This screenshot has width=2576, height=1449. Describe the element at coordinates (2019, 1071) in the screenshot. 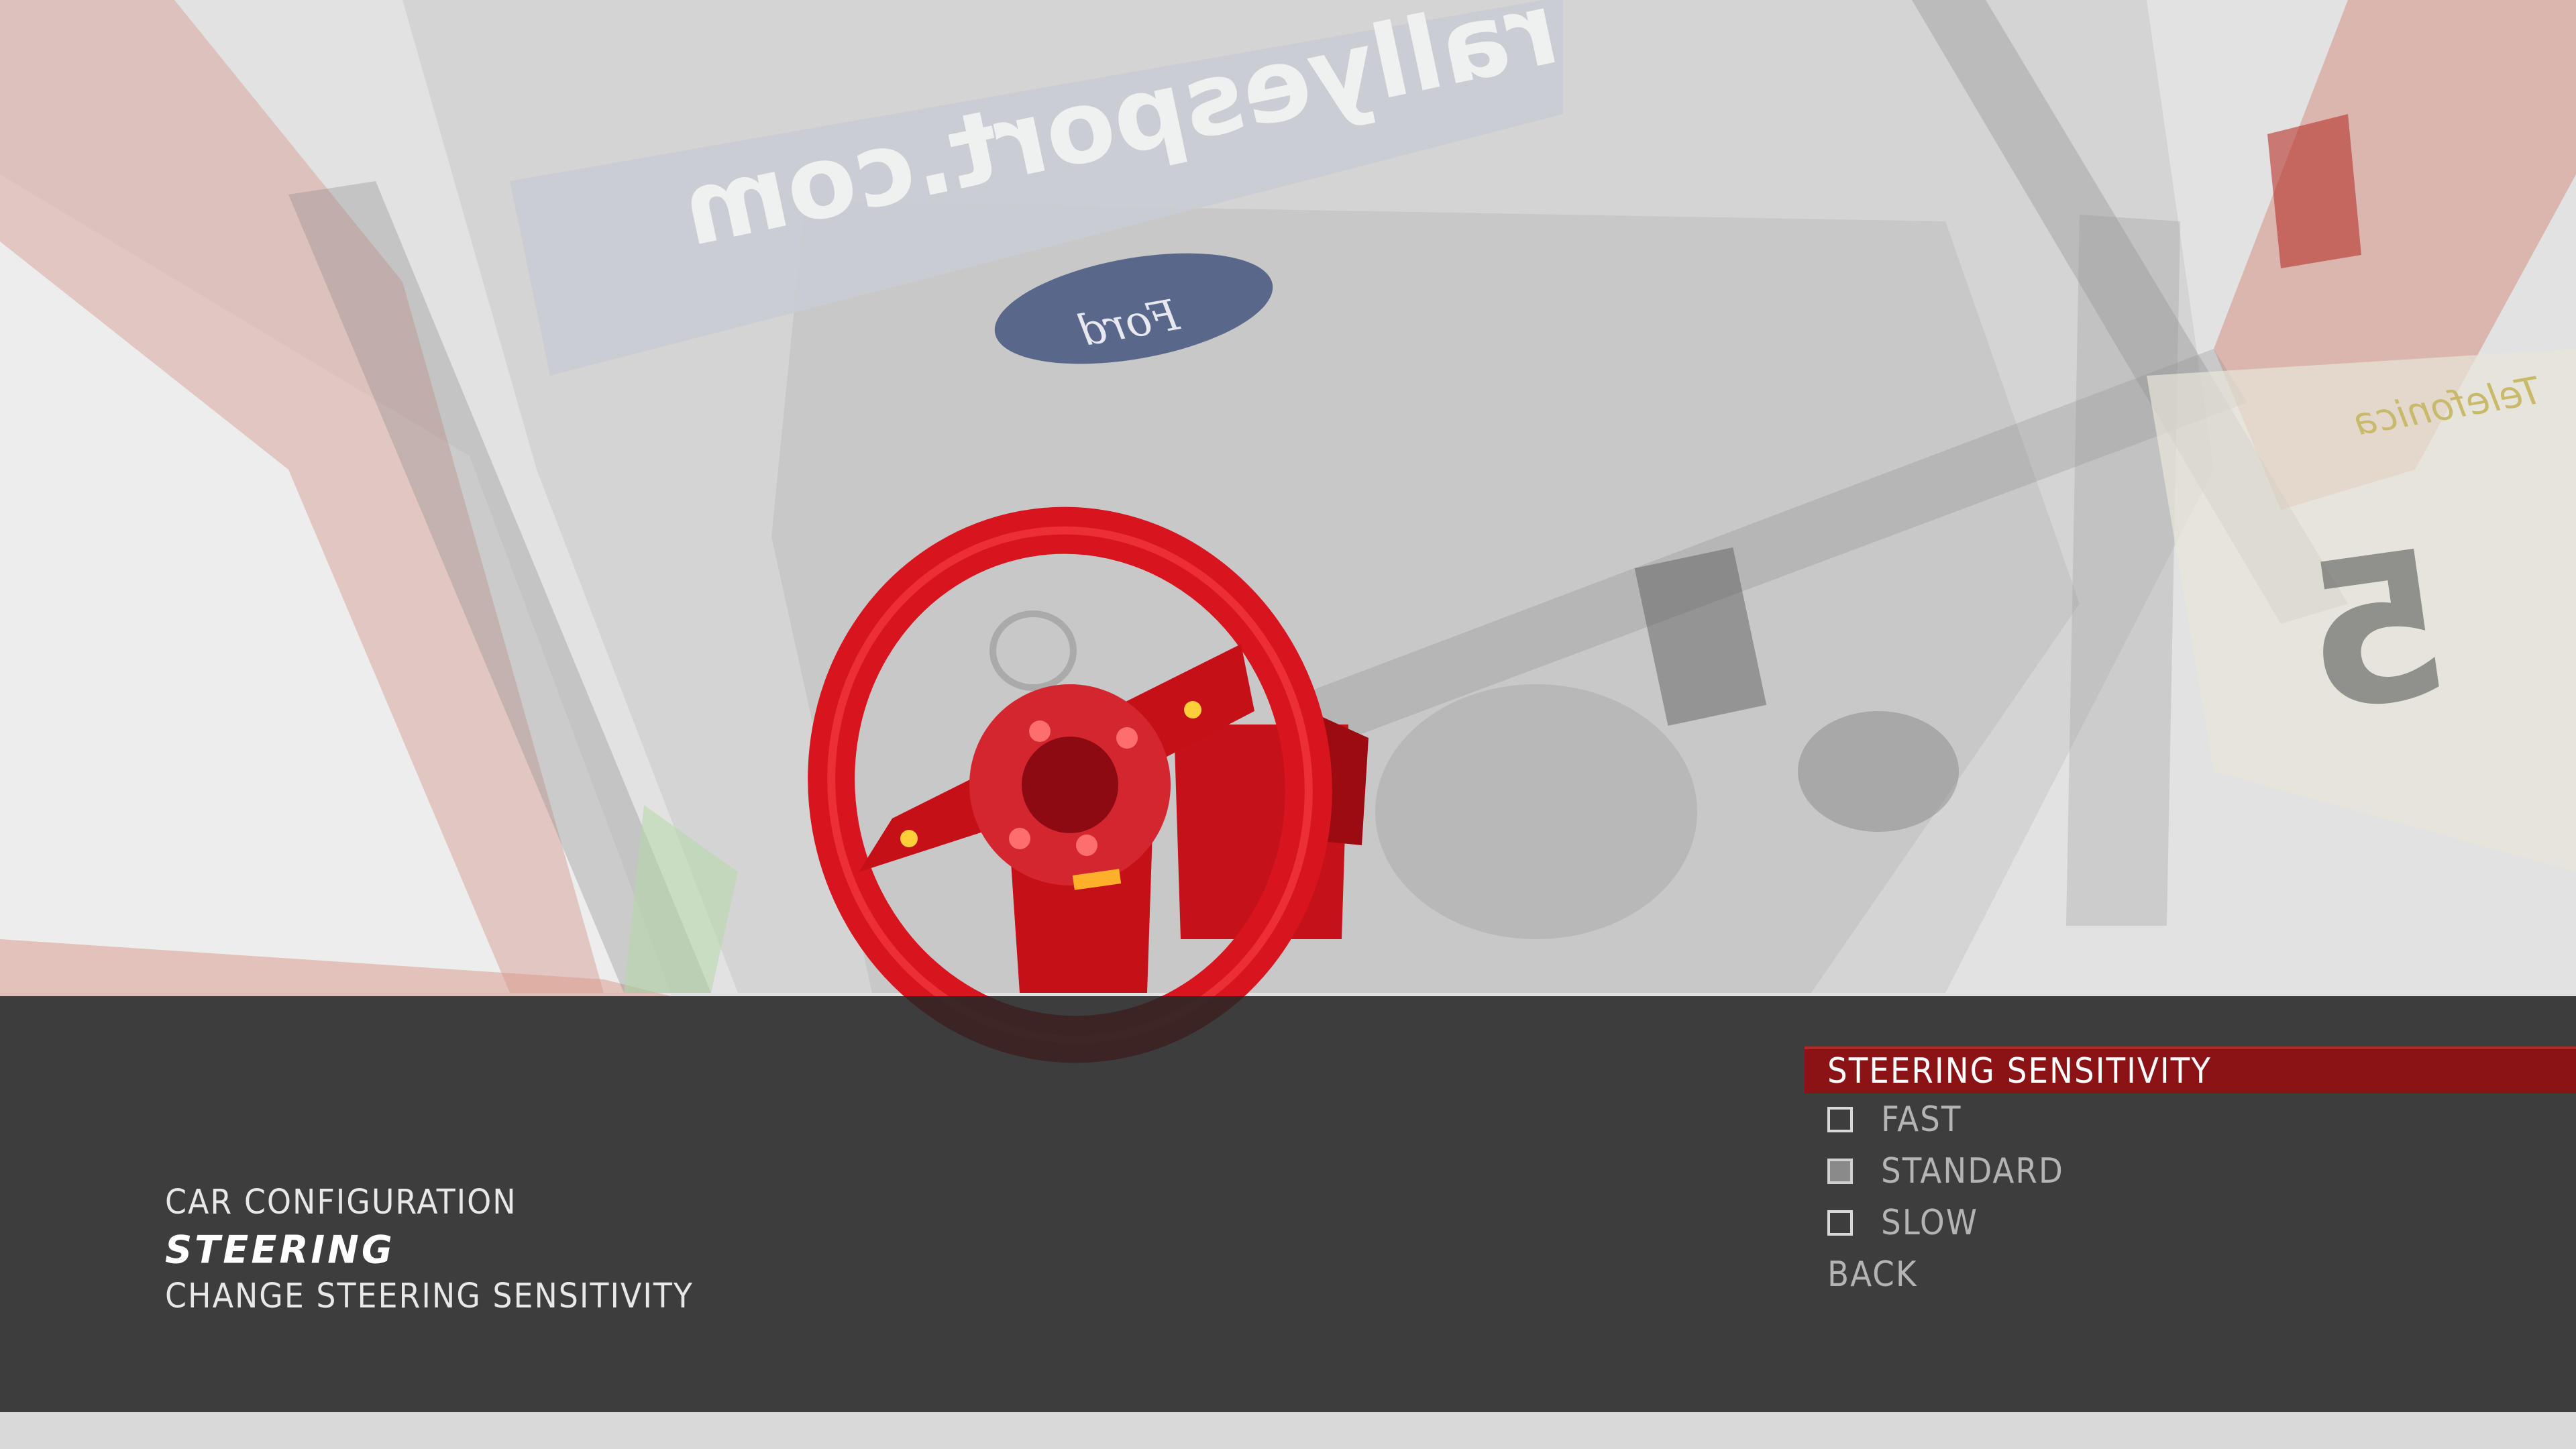

I see `menu-header-label: STEERING SENSITIVITY` at that location.